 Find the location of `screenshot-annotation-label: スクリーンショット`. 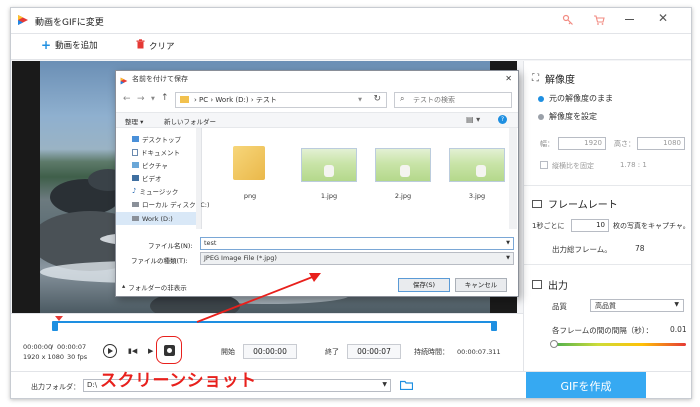

screenshot-annotation-label: スクリーンショット is located at coordinates (178, 381).